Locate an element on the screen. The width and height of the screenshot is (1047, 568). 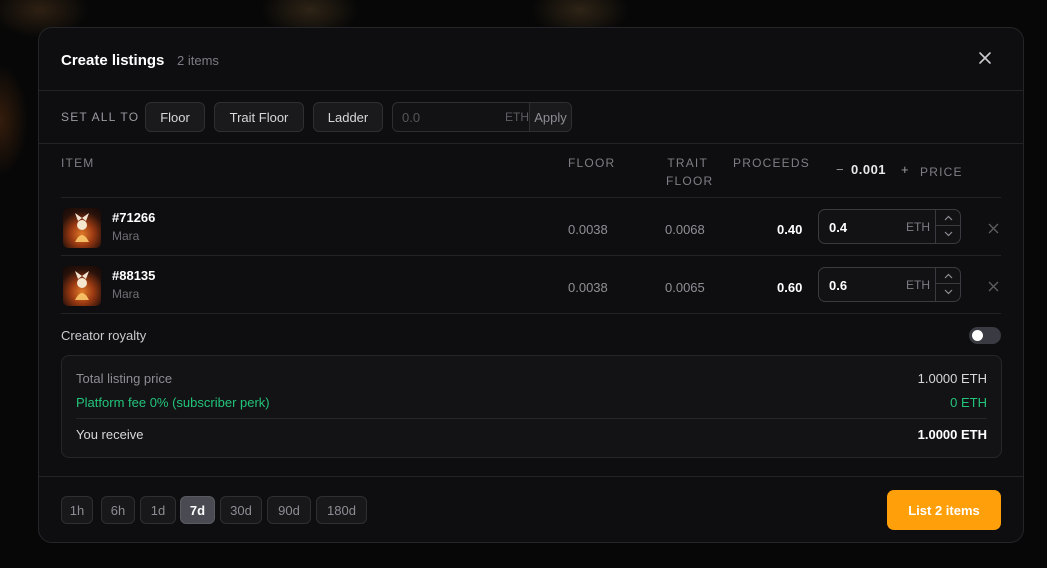
apply-button: Apply is located at coordinates (550, 117).